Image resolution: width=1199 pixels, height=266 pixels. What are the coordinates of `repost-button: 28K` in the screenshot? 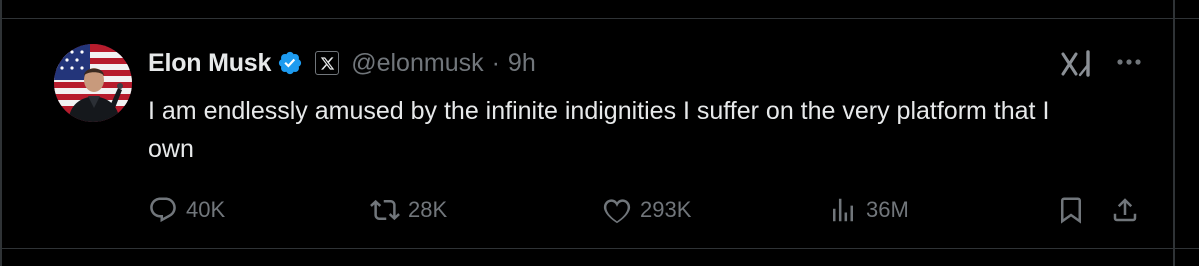 It's located at (408, 210).